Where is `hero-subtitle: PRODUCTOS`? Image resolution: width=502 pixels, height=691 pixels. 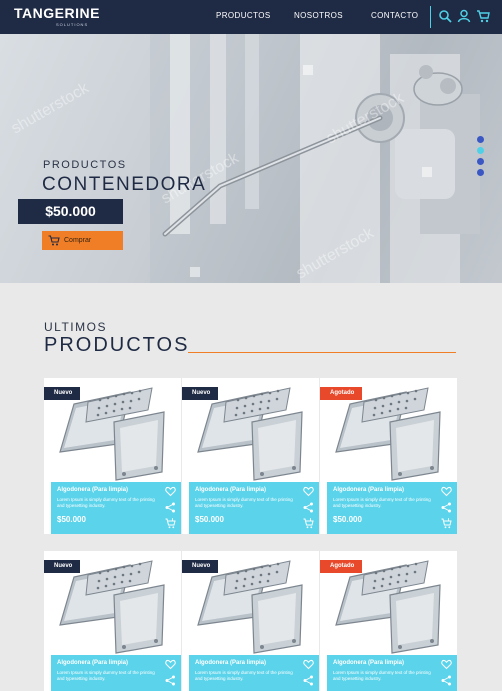 hero-subtitle: PRODUCTOS is located at coordinates (85, 165).